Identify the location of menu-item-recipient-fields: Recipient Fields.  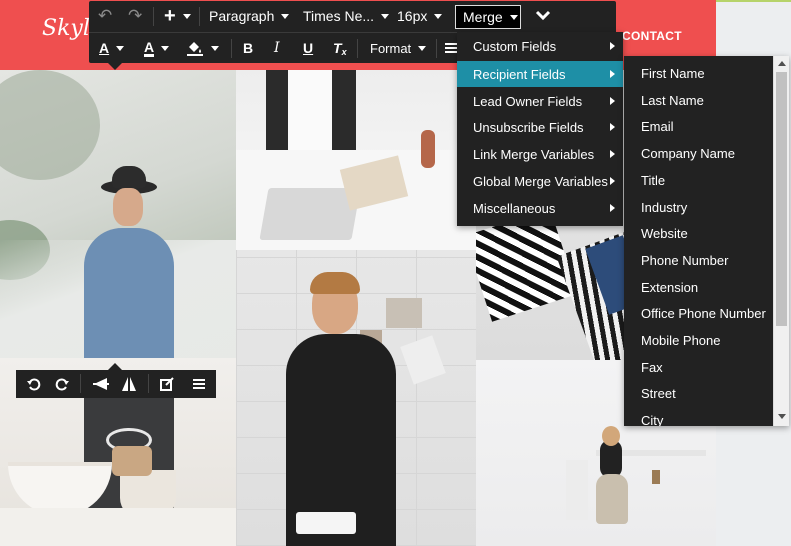
(540, 74).